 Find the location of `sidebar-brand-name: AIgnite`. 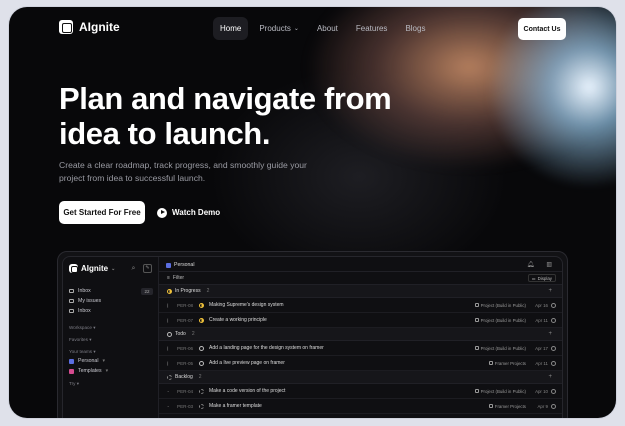

sidebar-brand-name: AIgnite is located at coordinates (95, 268).